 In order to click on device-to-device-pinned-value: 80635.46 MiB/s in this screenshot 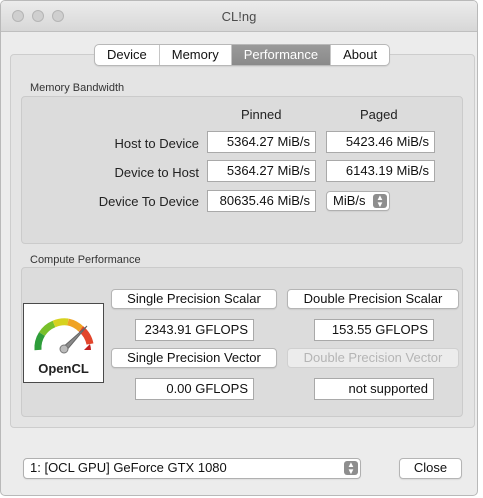, I will do `click(261, 201)`.